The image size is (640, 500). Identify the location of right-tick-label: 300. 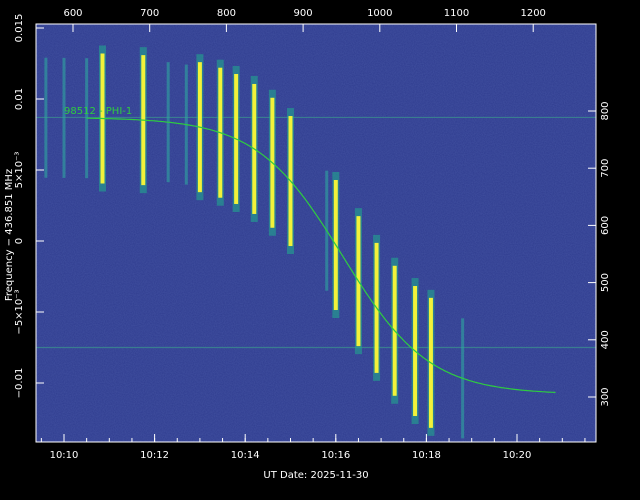
(605, 396).